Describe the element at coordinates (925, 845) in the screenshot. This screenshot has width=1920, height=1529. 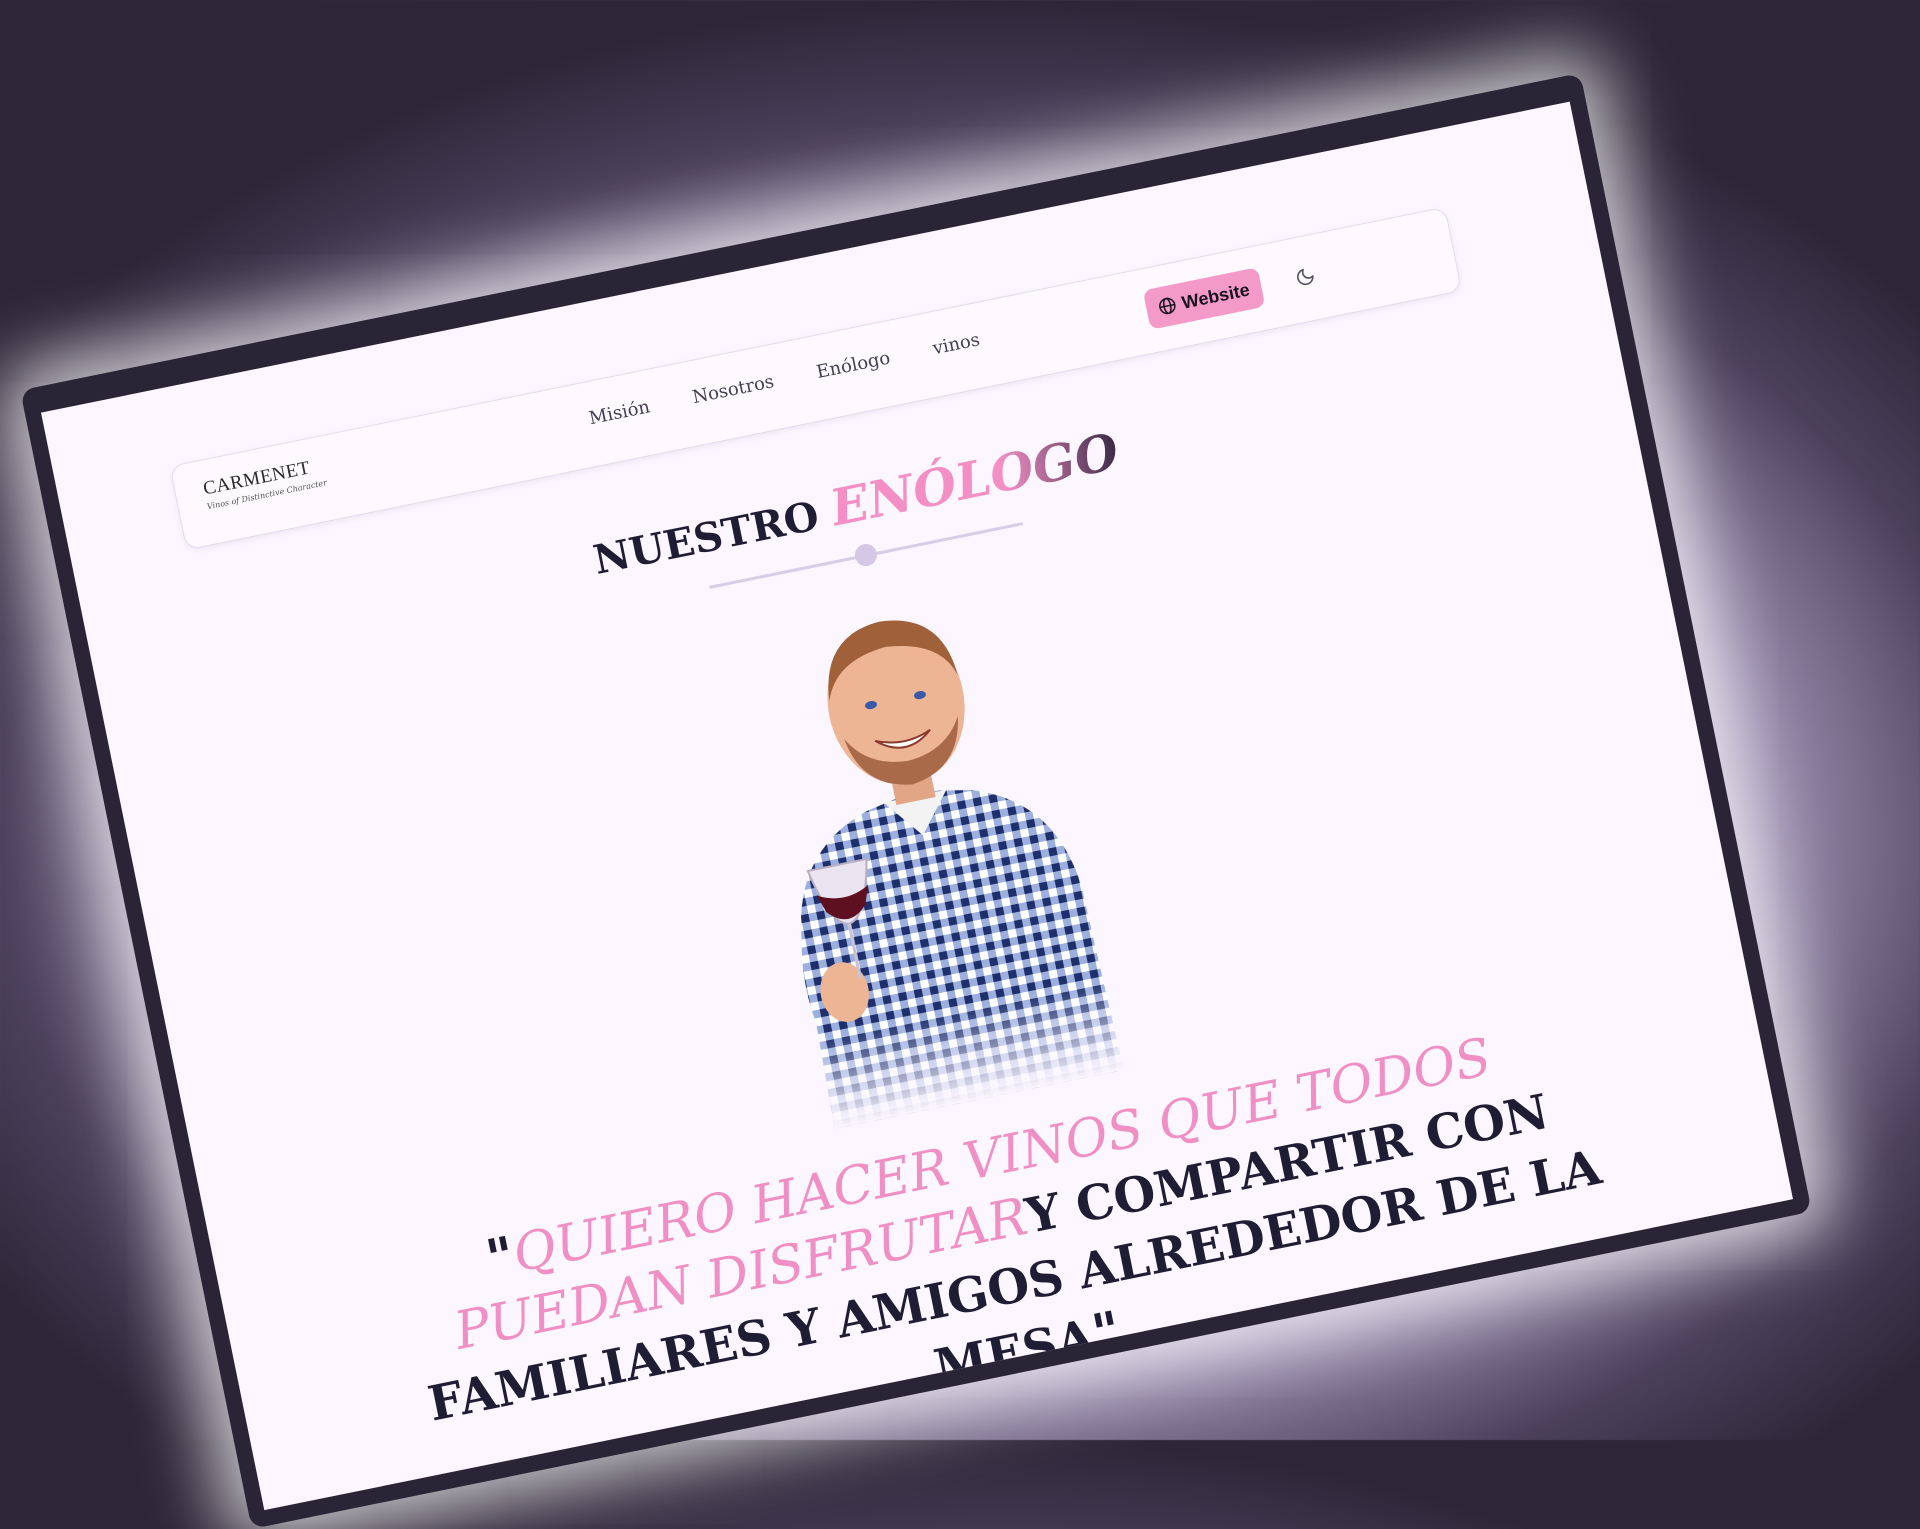
I see `winemaker-portrait` at that location.